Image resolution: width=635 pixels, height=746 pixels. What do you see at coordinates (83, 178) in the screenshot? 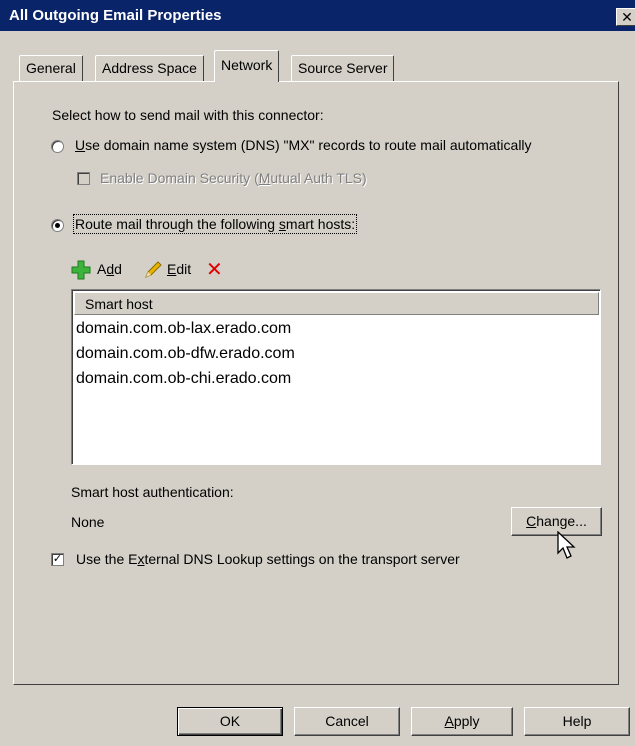
I see `domain-security-checkbox` at bounding box center [83, 178].